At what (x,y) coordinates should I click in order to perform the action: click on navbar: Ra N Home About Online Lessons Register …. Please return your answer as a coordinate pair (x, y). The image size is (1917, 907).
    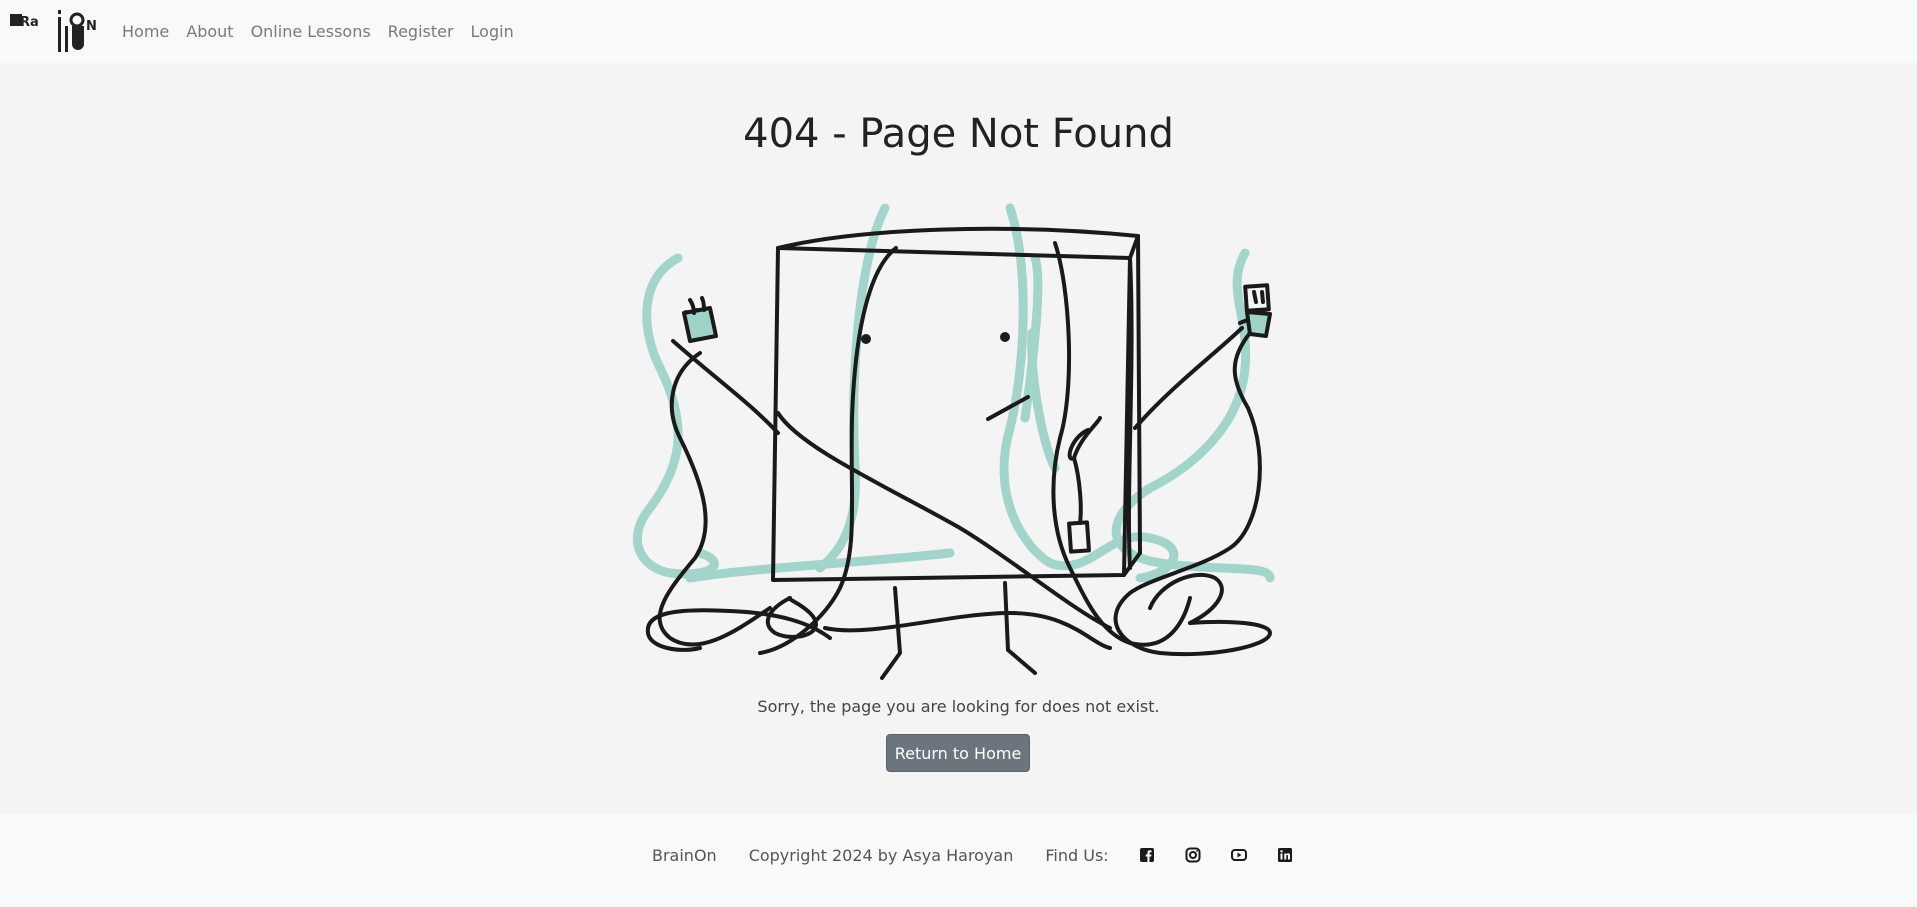
    Looking at the image, I should click on (958, 31).